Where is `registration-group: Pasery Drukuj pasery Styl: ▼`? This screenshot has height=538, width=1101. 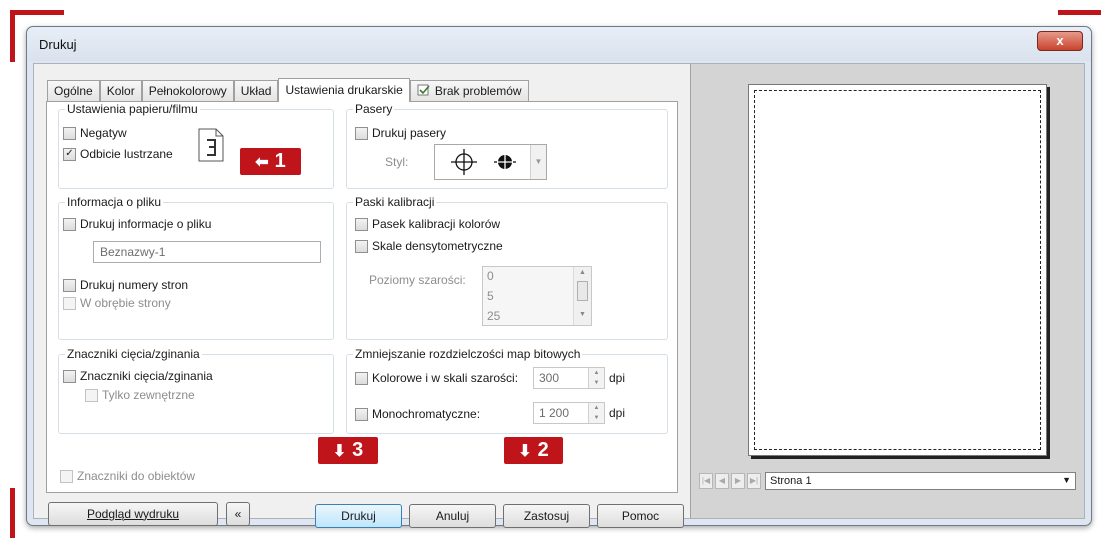 registration-group: Pasery Drukuj pasery Styl: ▼ is located at coordinates (507, 145).